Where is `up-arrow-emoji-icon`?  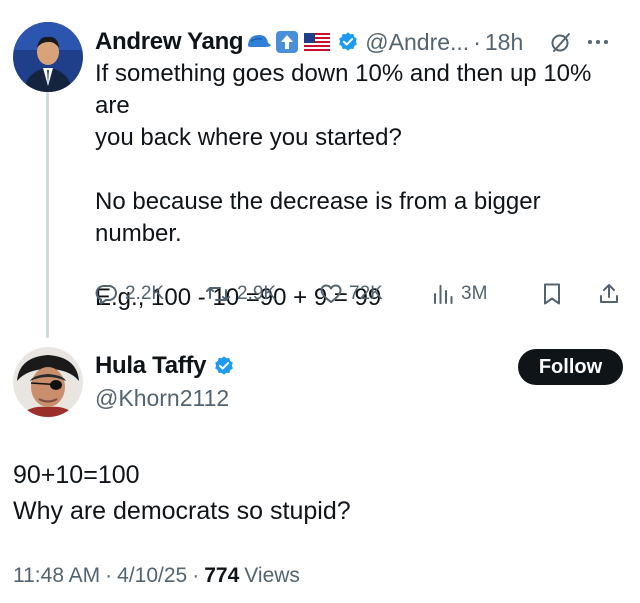
up-arrow-emoji-icon is located at coordinates (287, 42).